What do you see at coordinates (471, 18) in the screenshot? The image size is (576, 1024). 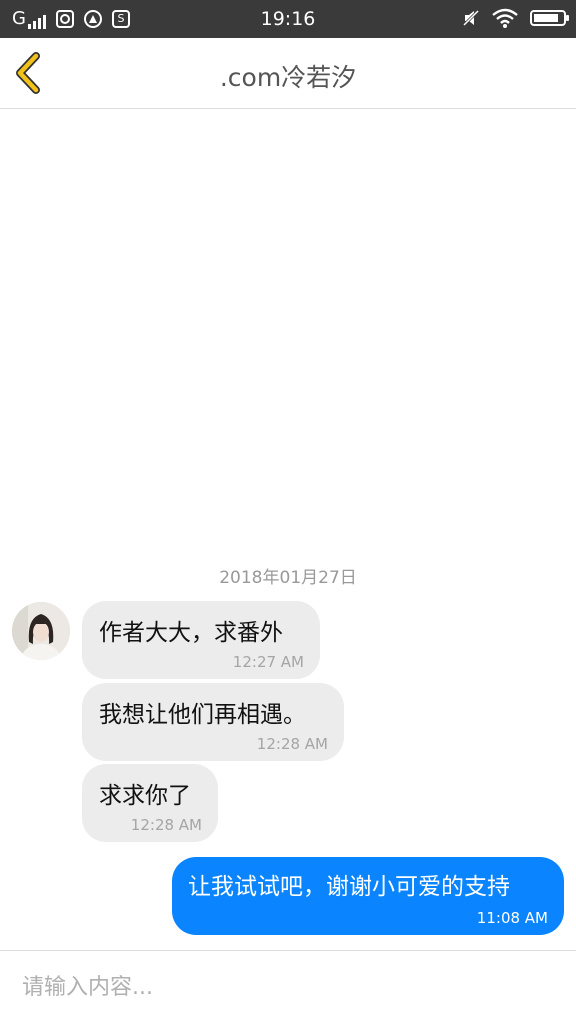 I see `mute-icon` at bounding box center [471, 18].